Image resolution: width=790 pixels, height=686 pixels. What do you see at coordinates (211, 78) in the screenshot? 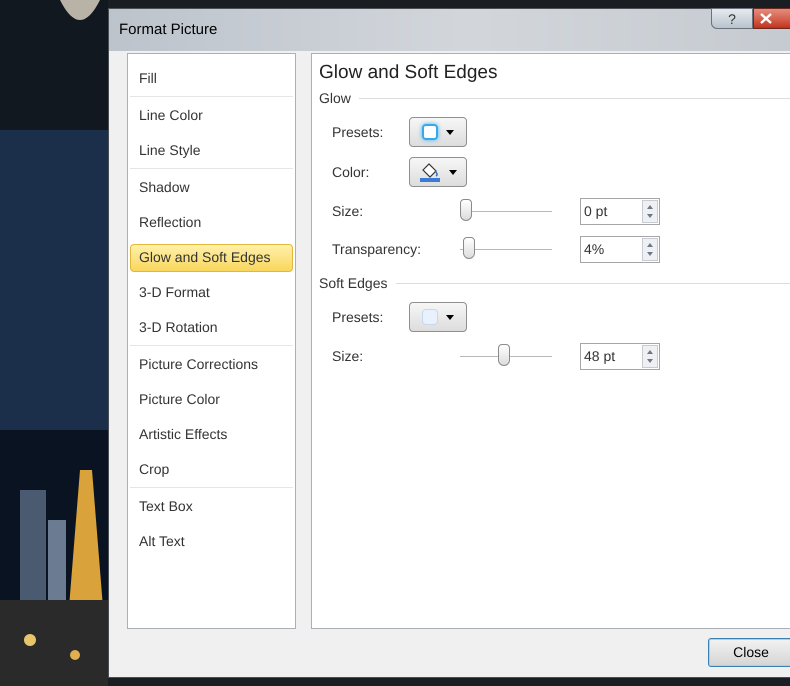
I see `category-item: Fill` at bounding box center [211, 78].